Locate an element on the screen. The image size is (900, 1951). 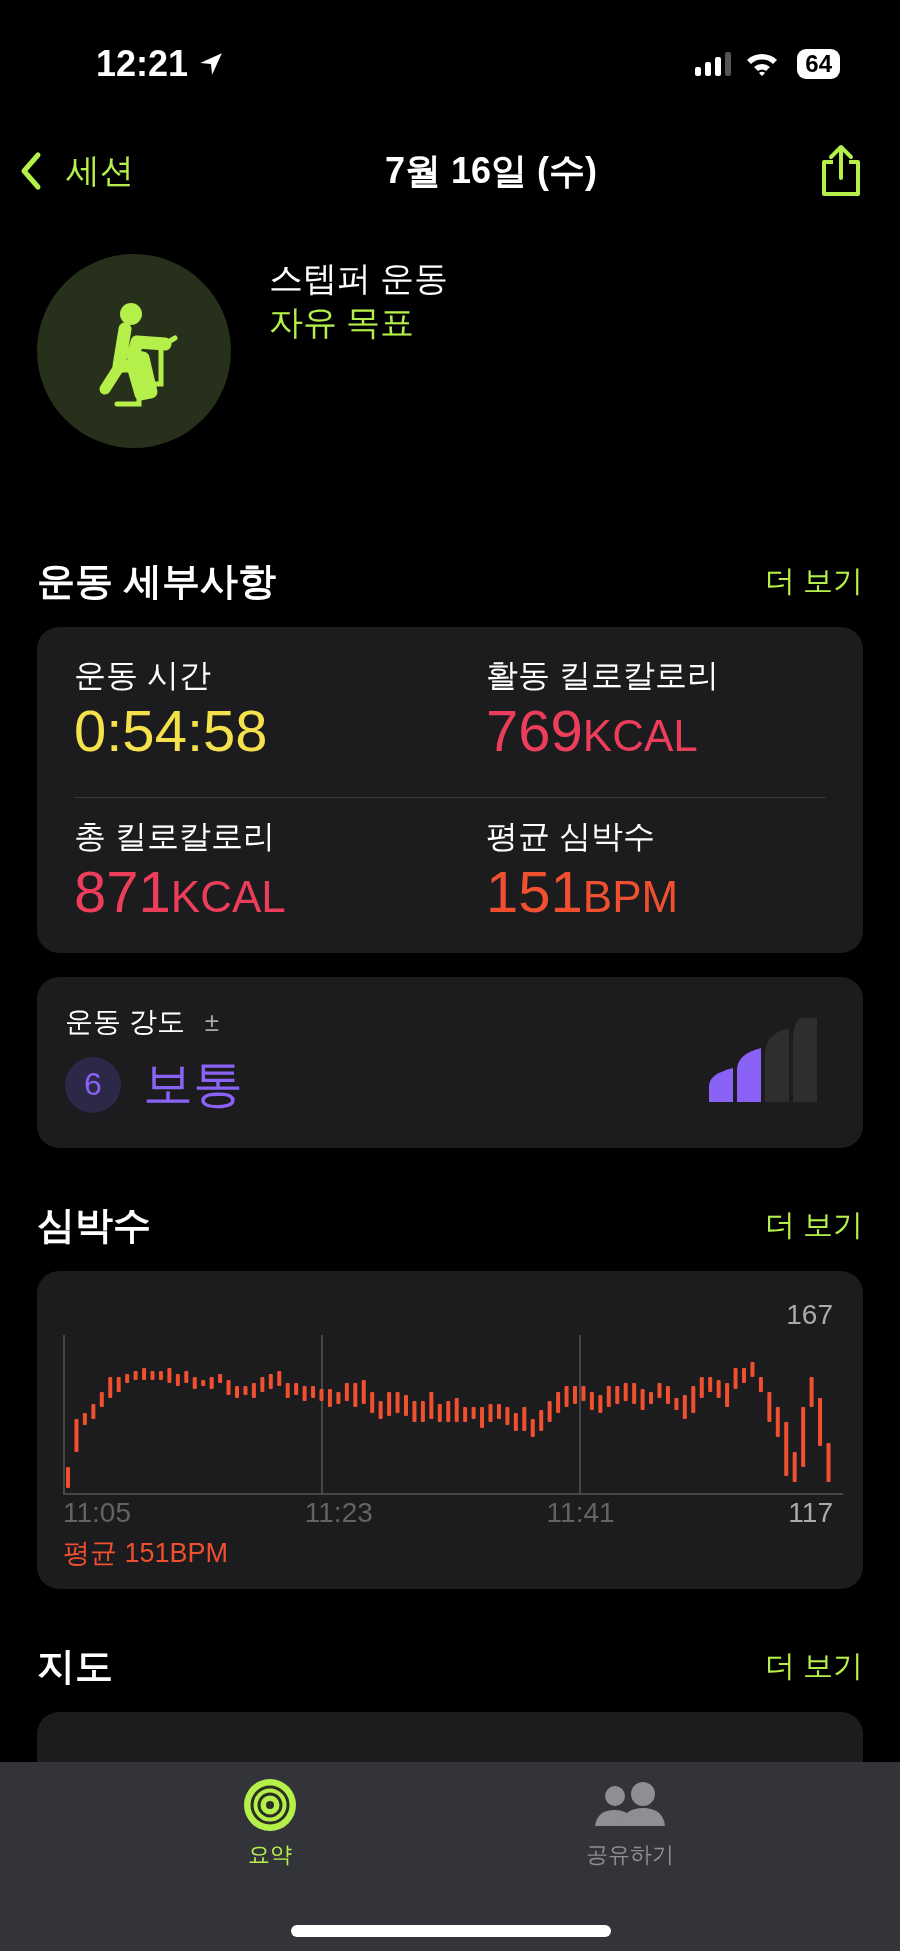
metric-label: 활동 킬로칼로리 is located at coordinates (603, 675).